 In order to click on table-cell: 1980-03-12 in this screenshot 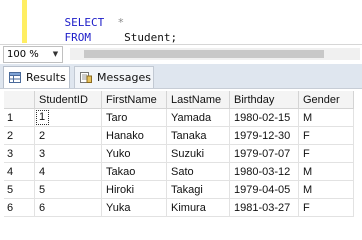, I will do `click(264, 171)`.